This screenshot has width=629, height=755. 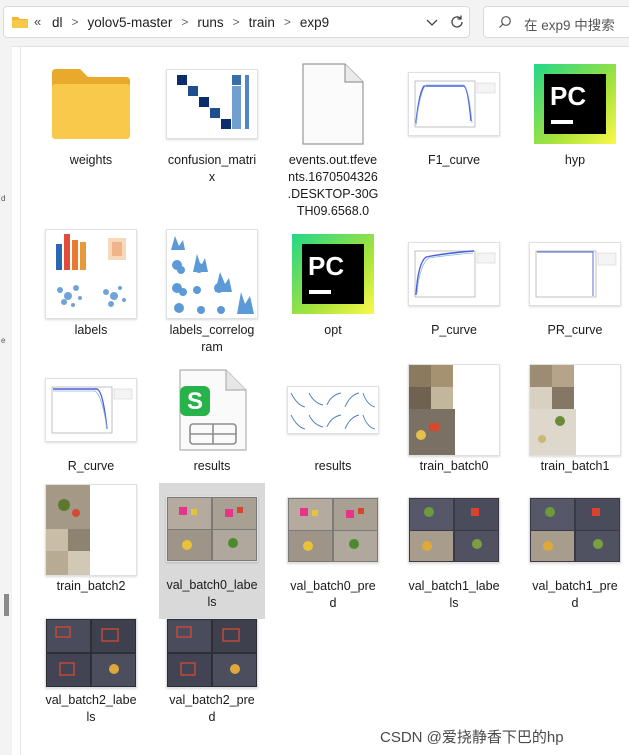 What do you see at coordinates (575, 410) in the screenshot?
I see `train-batch1-thumbnail` at bounding box center [575, 410].